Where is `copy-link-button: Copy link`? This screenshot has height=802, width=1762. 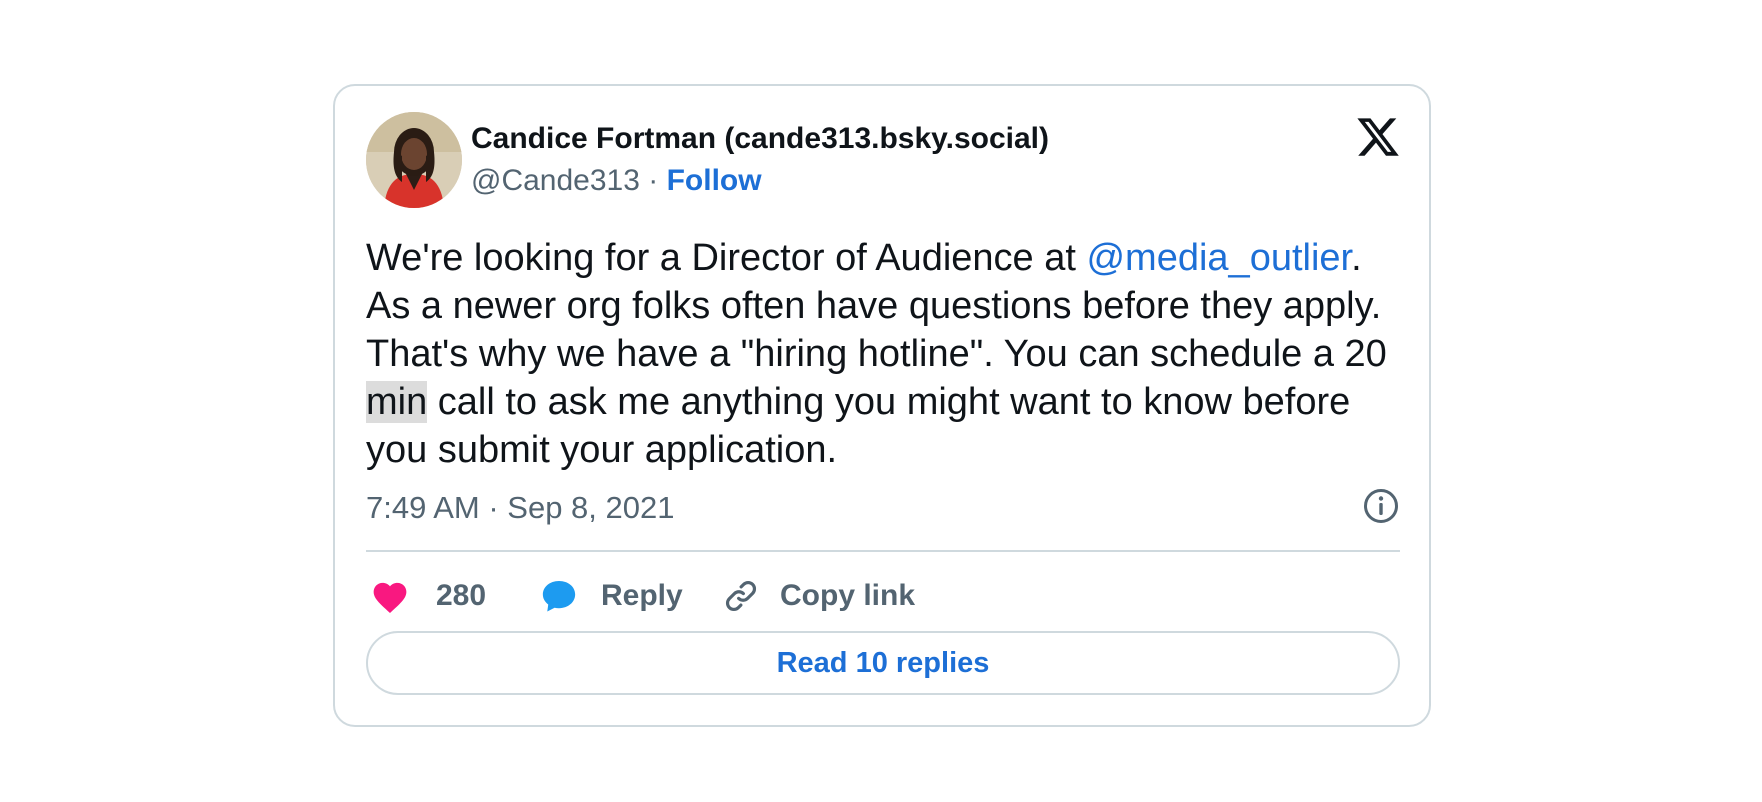 copy-link-button: Copy link is located at coordinates (818, 596).